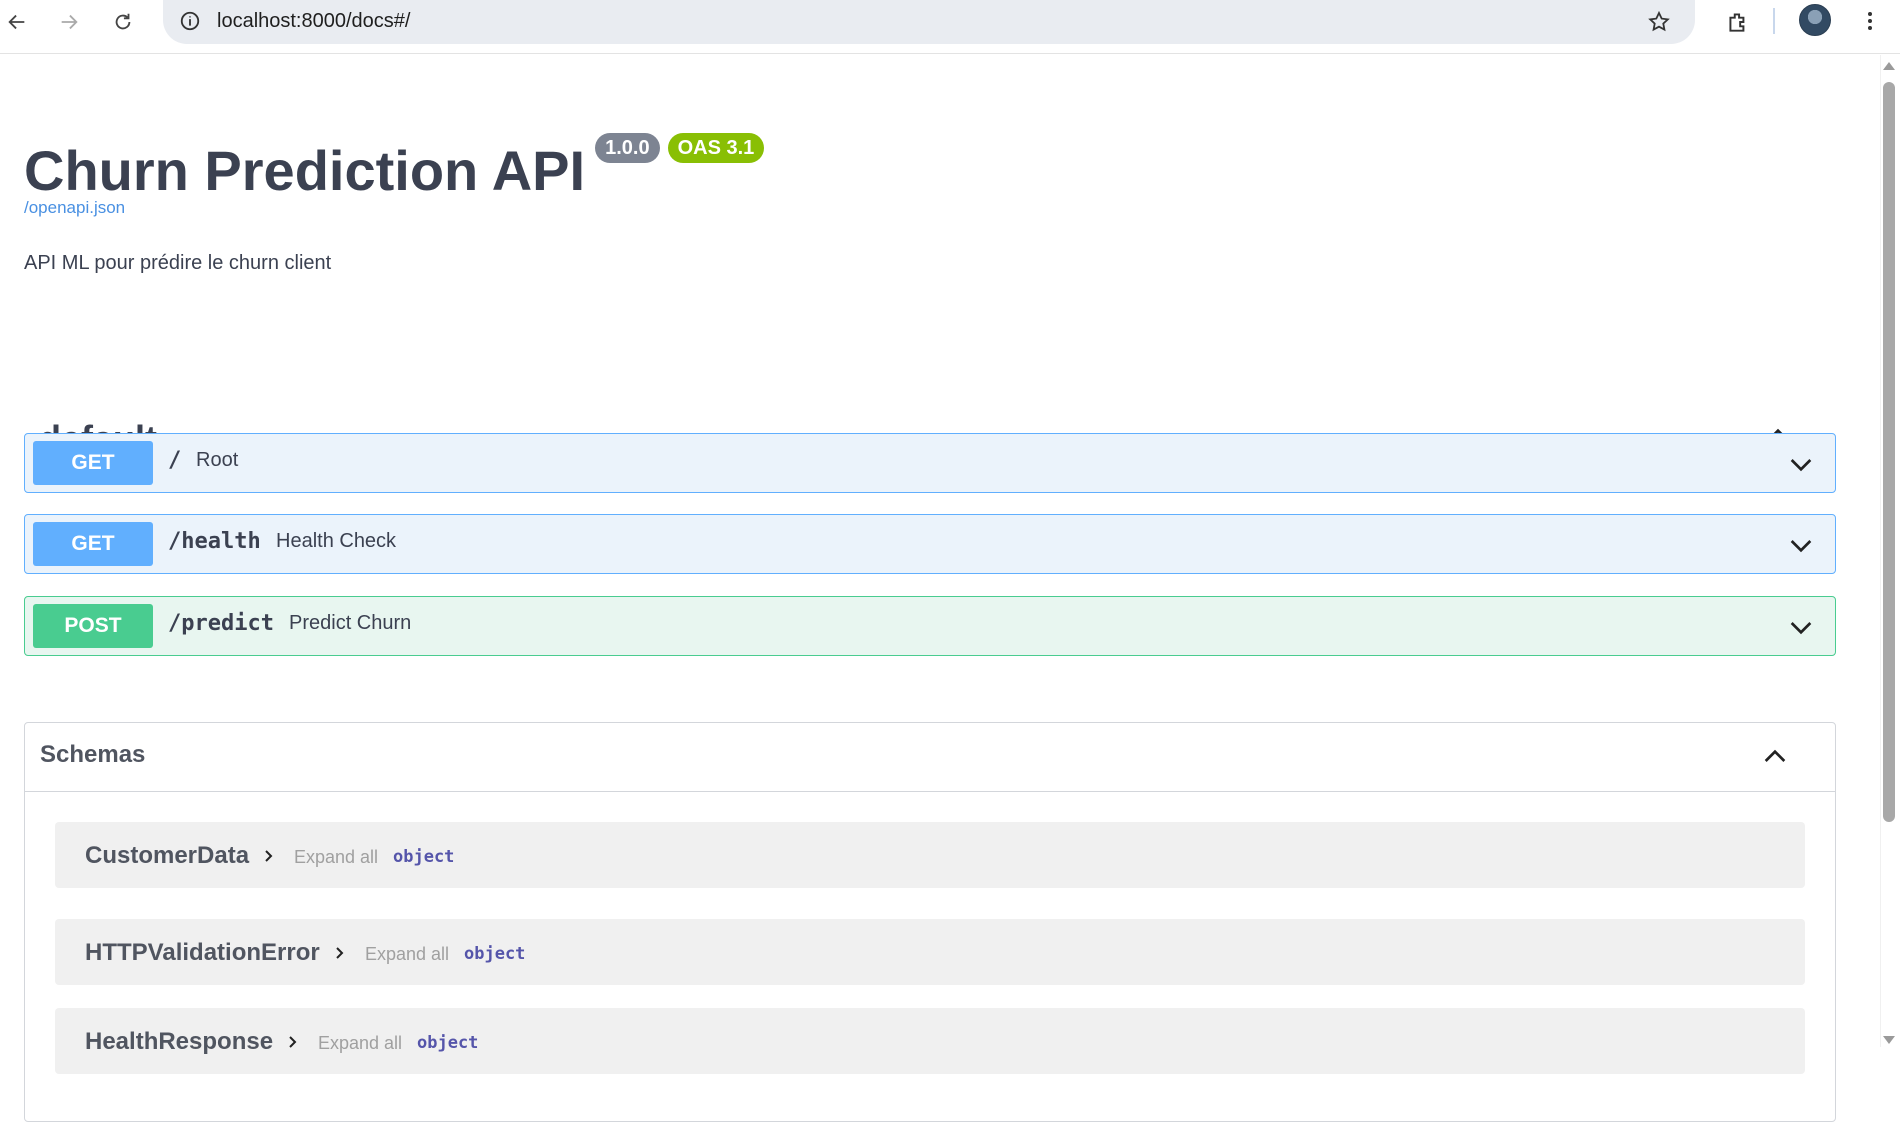  What do you see at coordinates (17, 22) in the screenshot?
I see `back-arrow-icon` at bounding box center [17, 22].